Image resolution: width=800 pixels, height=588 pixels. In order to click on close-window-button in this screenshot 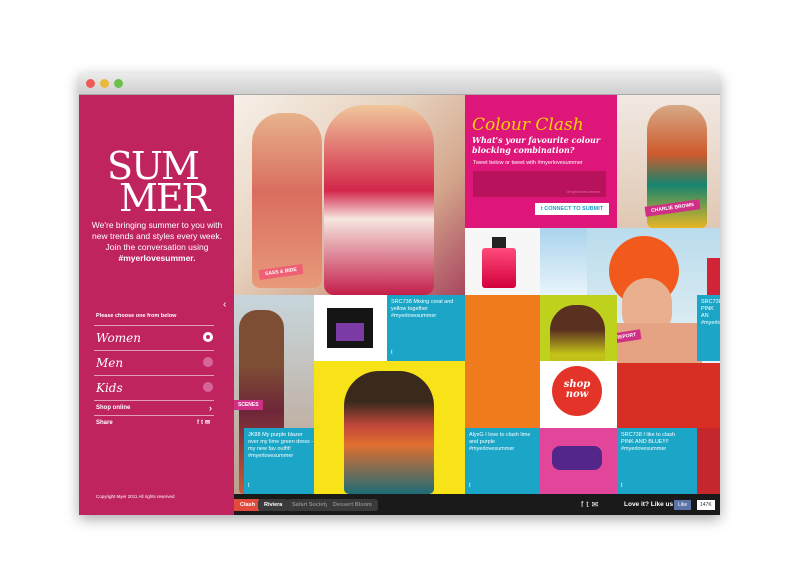, I will do `click(90, 83)`.